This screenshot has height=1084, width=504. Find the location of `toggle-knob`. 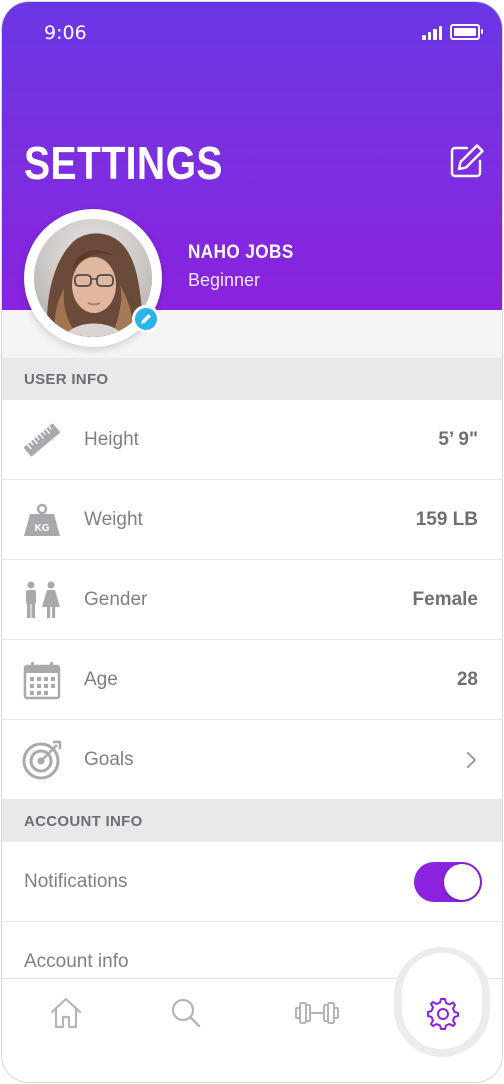

toggle-knob is located at coordinates (462, 882).